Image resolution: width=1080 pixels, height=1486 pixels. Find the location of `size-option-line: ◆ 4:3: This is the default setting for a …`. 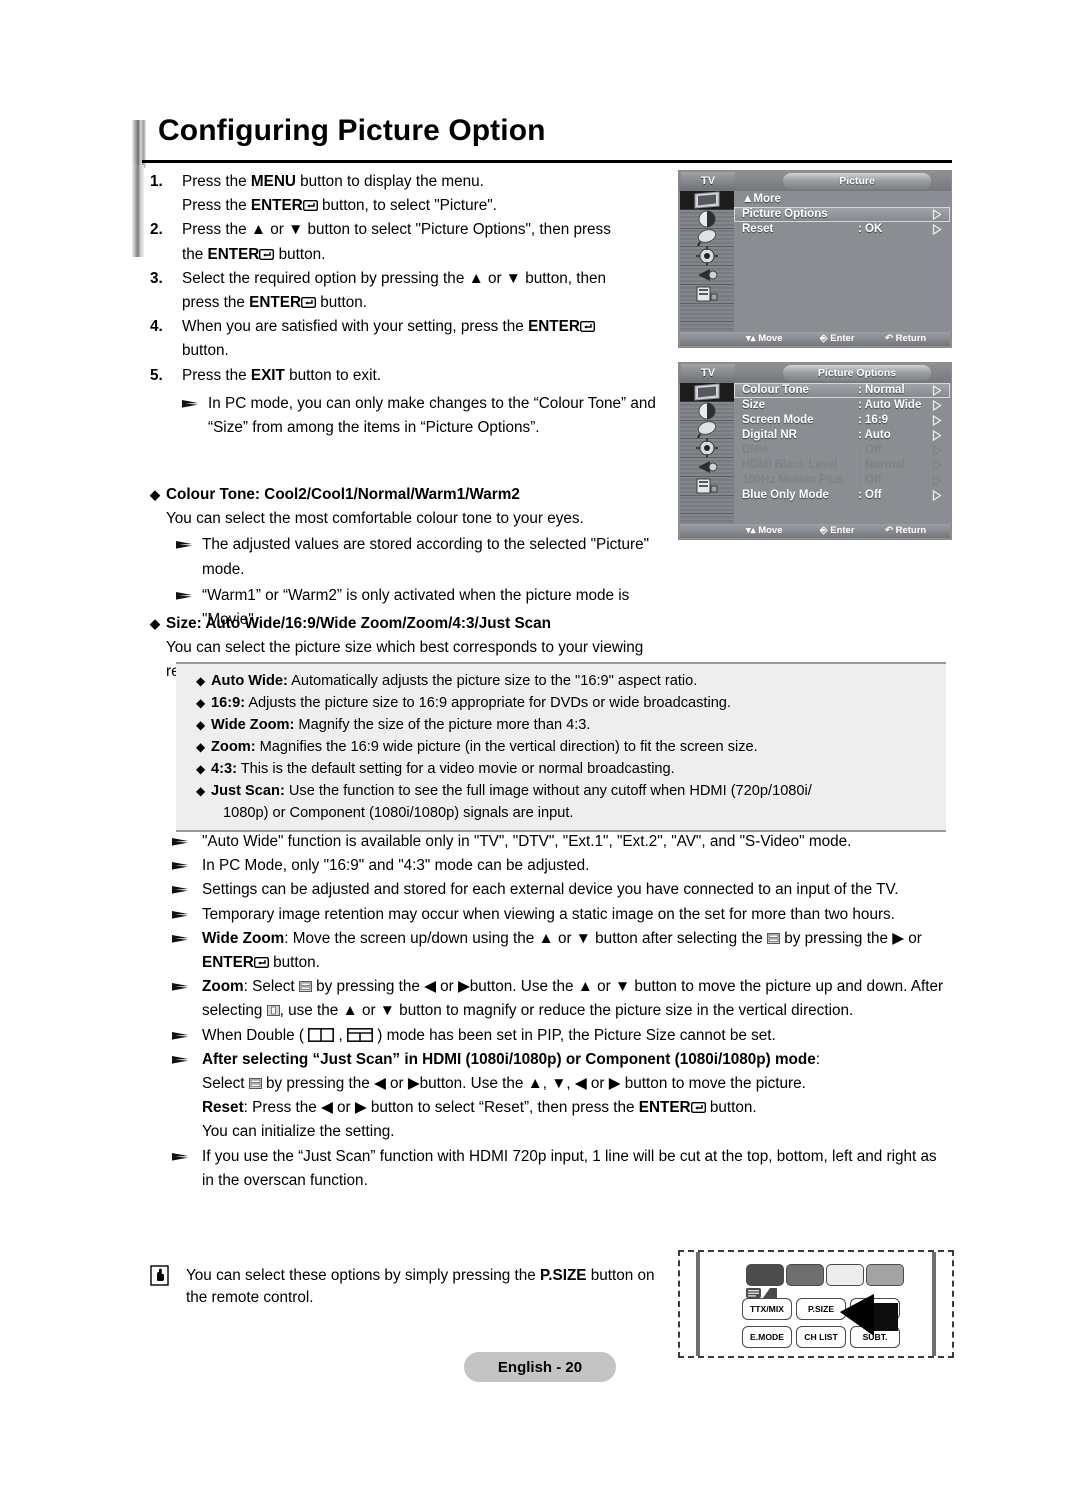

size-option-line: ◆ 4:3: This is the default setting for a … is located at coordinates (561, 769).